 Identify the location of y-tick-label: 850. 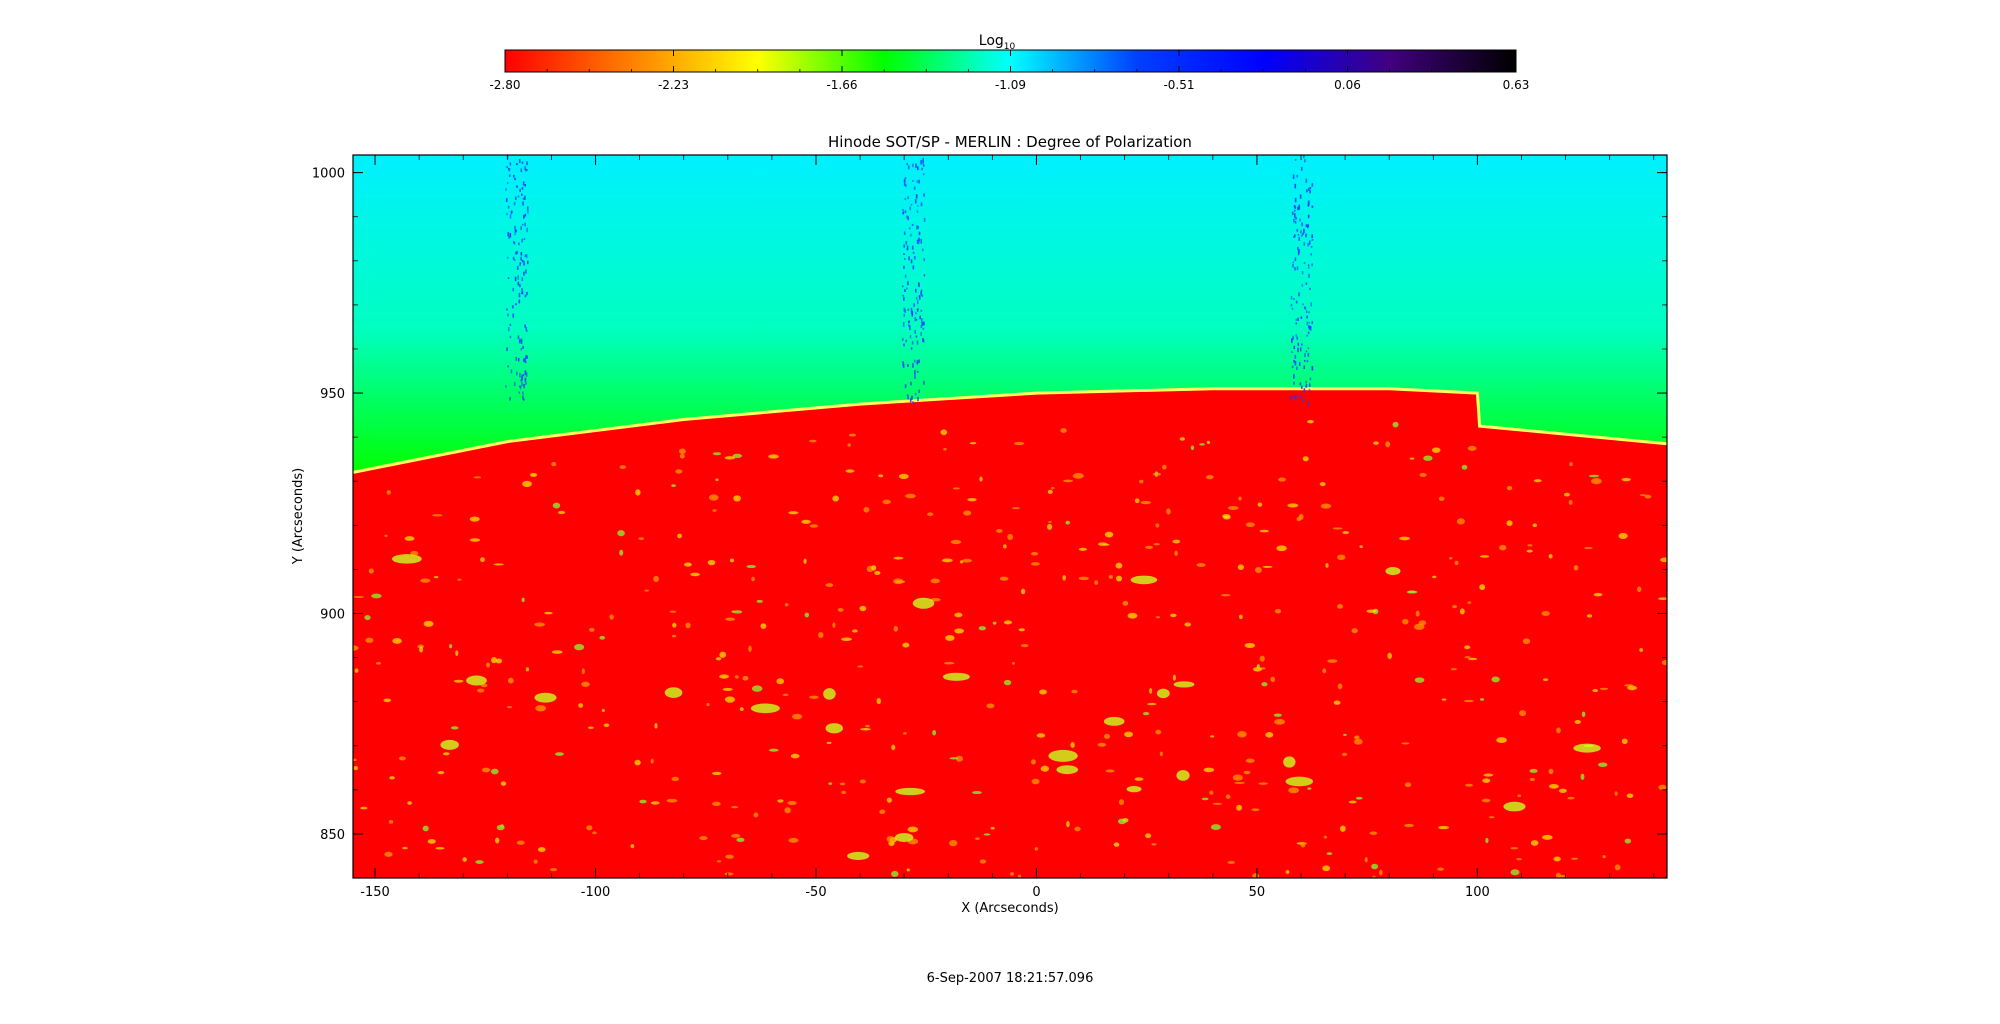
(332, 835).